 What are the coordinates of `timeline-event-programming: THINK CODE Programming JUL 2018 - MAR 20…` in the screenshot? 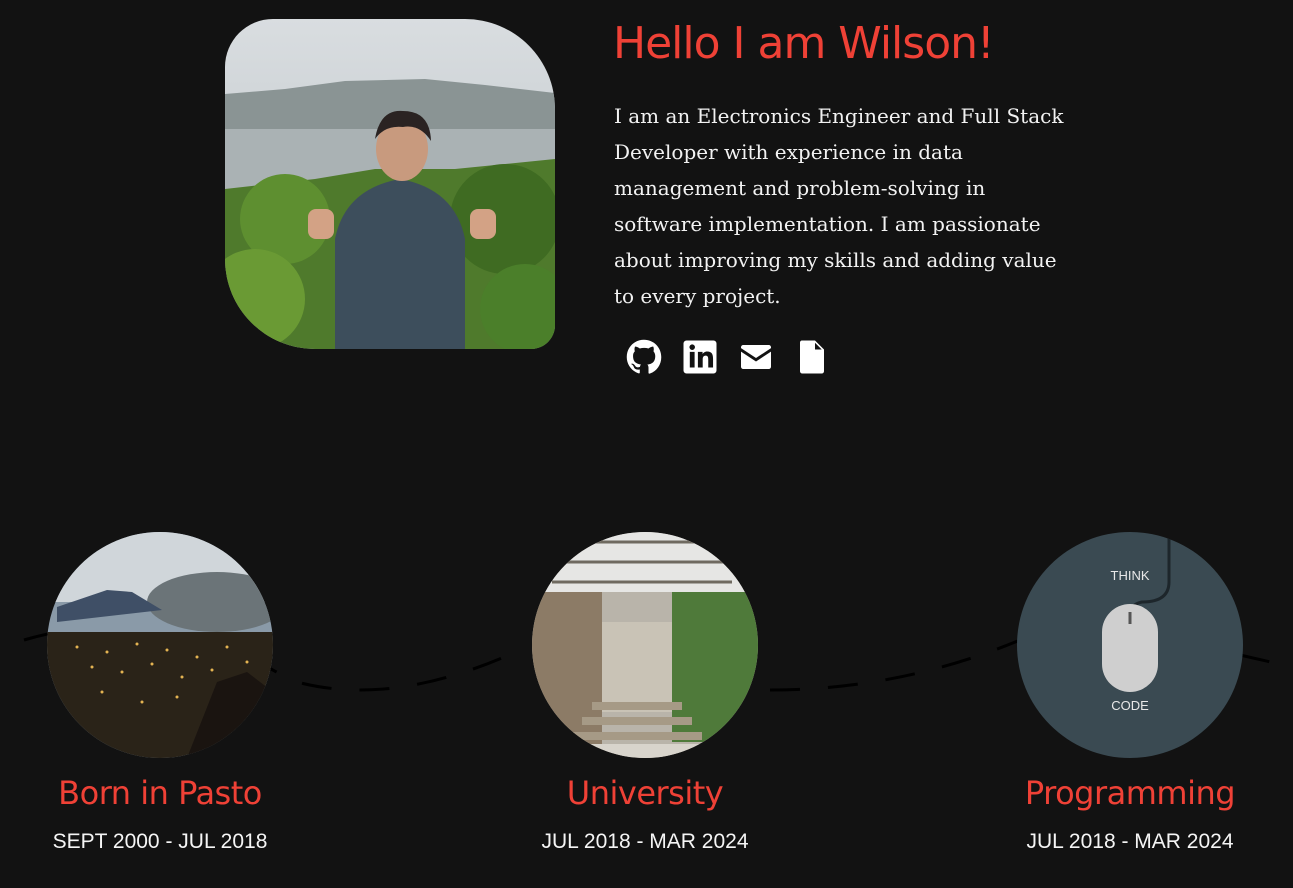 It's located at (1130, 693).